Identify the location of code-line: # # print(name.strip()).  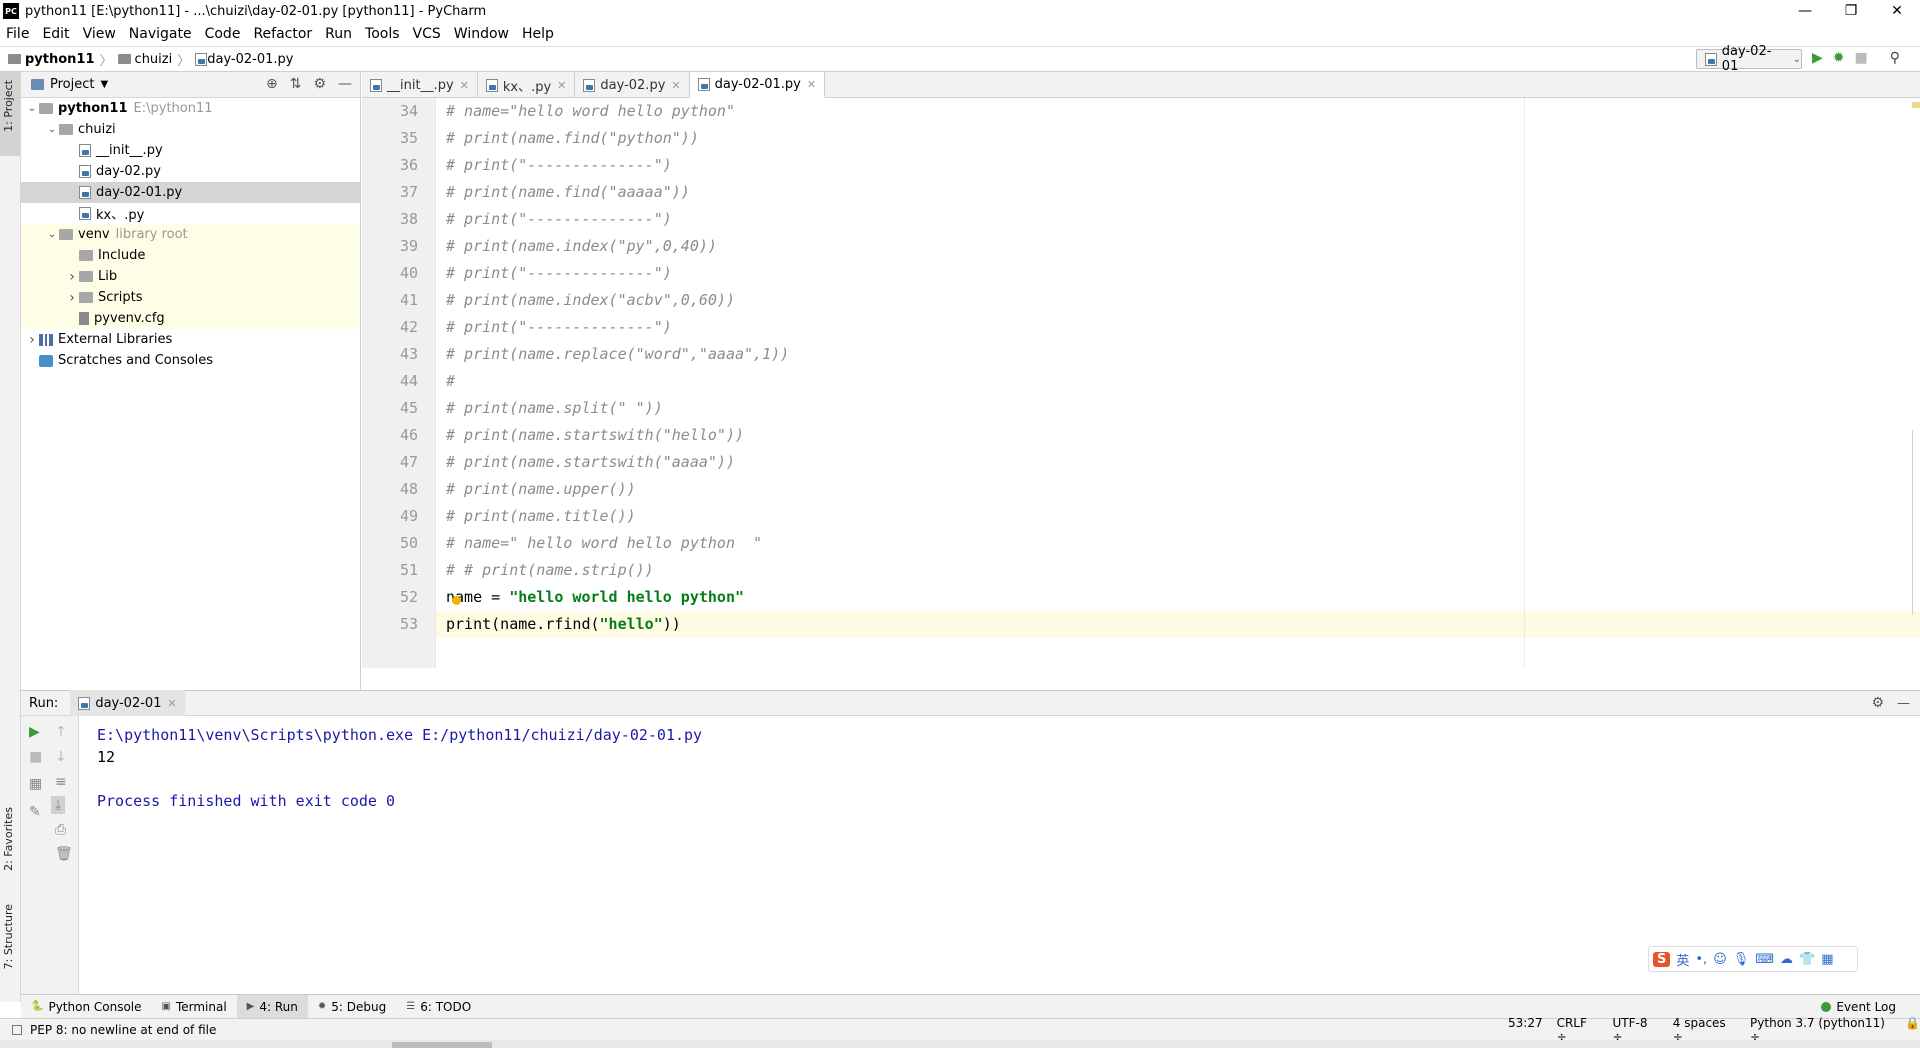
(550, 570).